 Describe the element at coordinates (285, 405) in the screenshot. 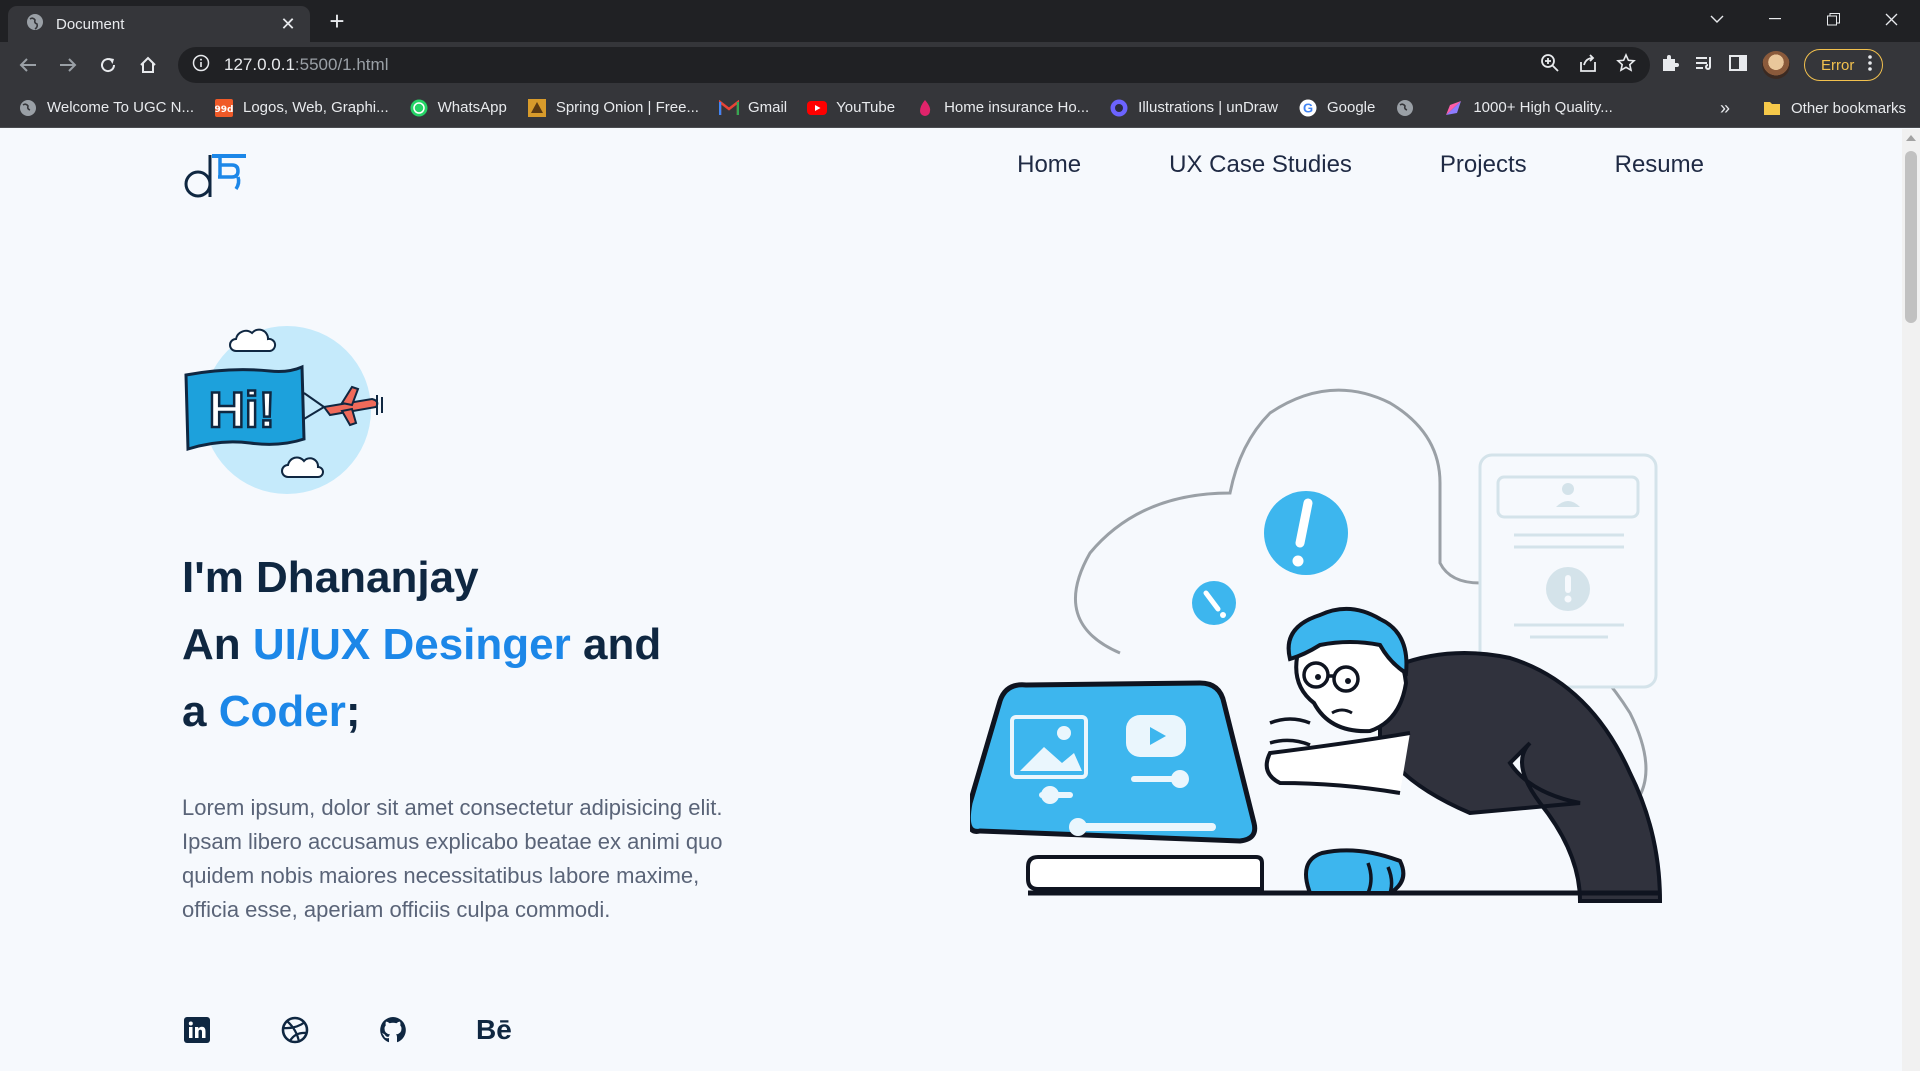

I see `hi-airplane-illustration: Hi!` at that location.